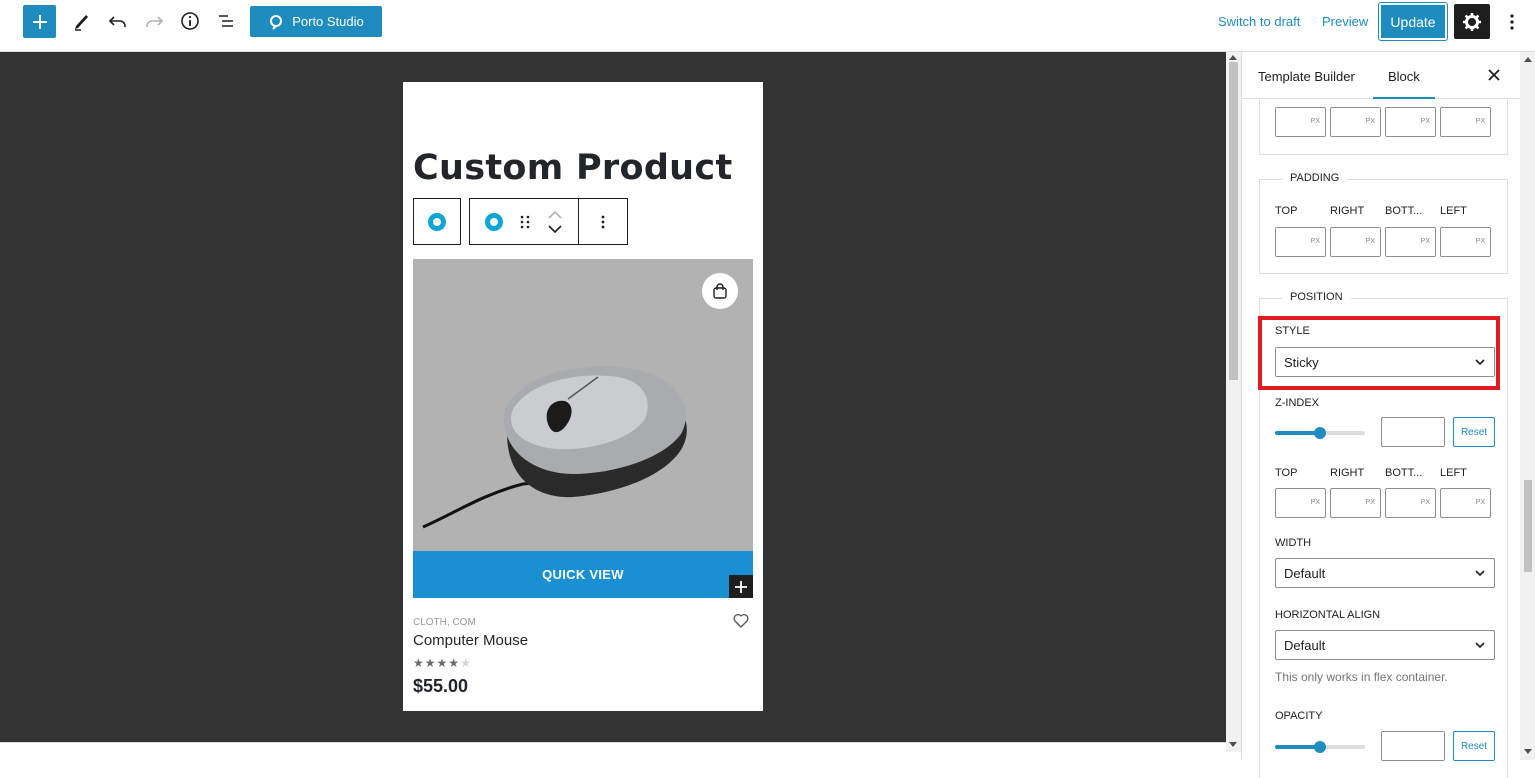  Describe the element at coordinates (1413, 746) in the screenshot. I see `opacity-input` at that location.